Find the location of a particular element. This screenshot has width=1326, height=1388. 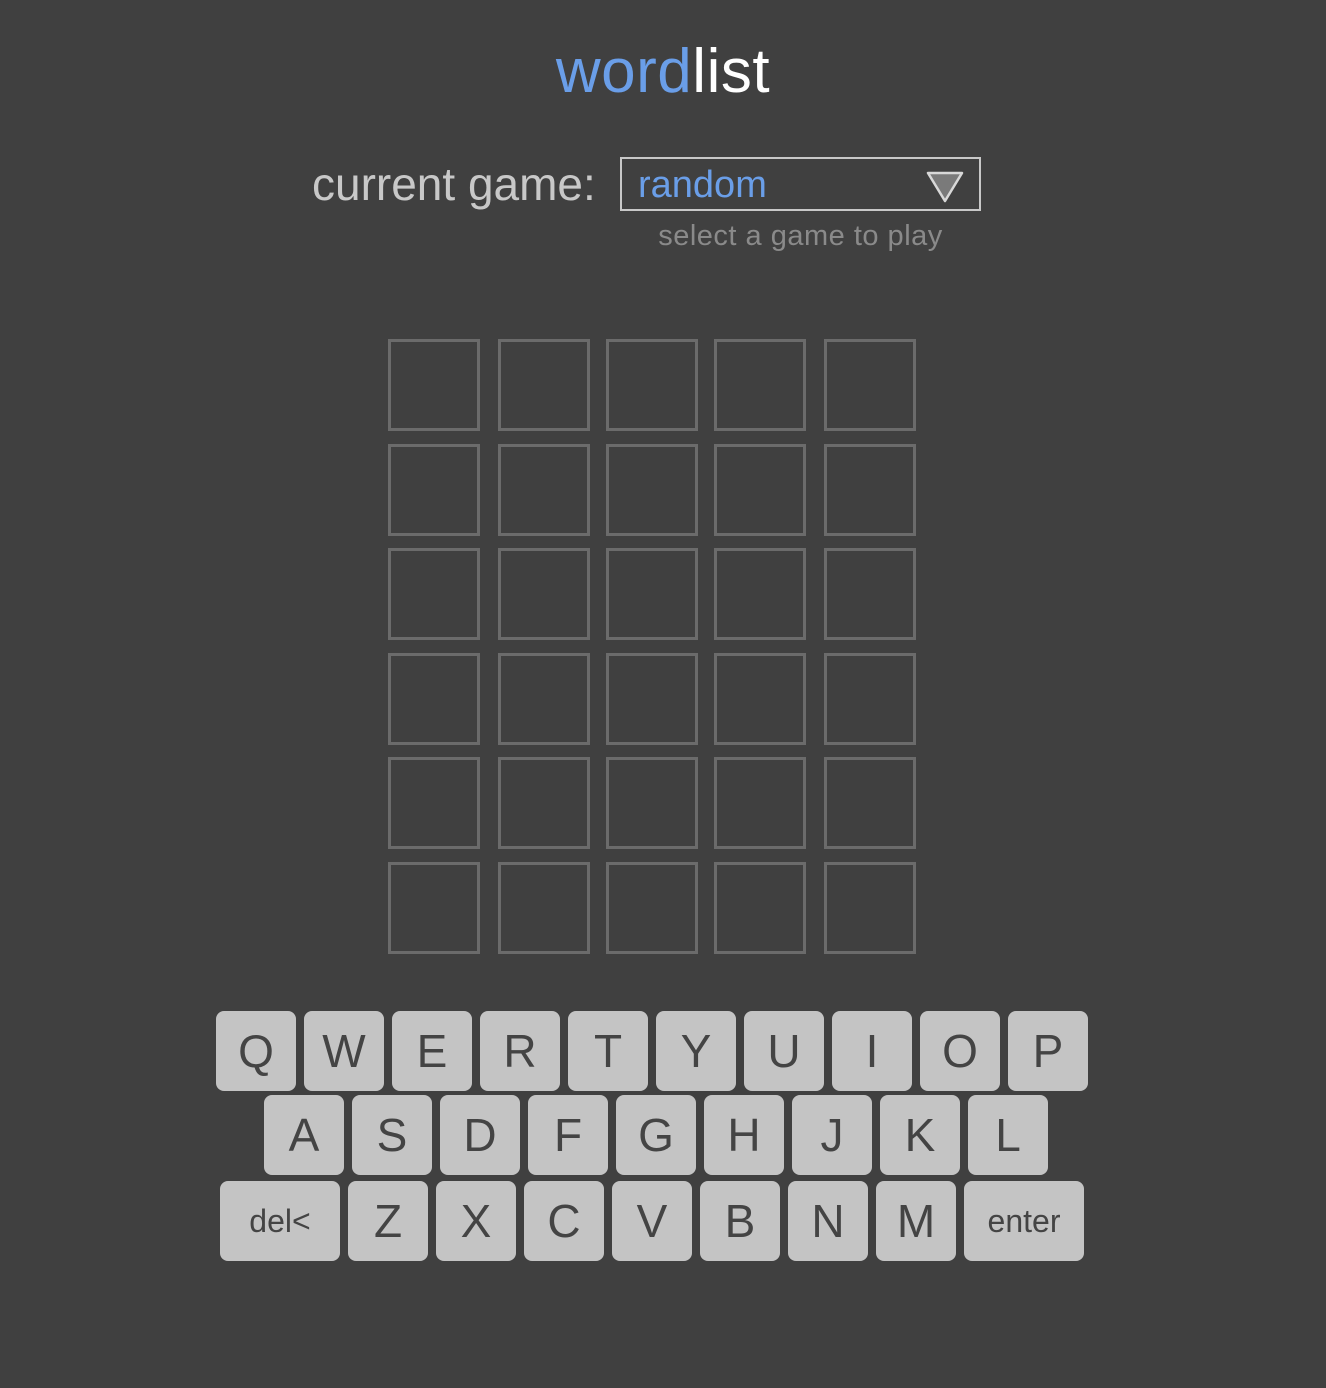

key-v: V is located at coordinates (652, 1221).